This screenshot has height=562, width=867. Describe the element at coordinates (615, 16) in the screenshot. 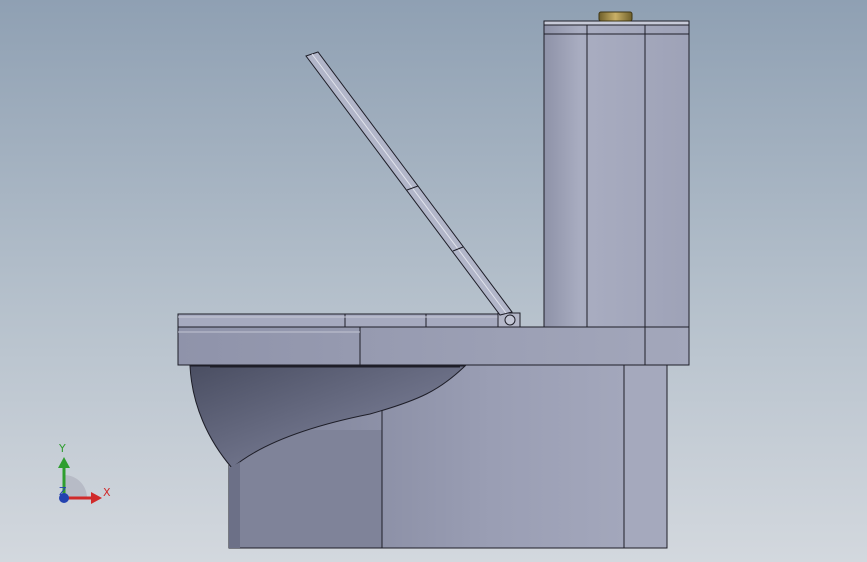

I see `flush-button` at that location.